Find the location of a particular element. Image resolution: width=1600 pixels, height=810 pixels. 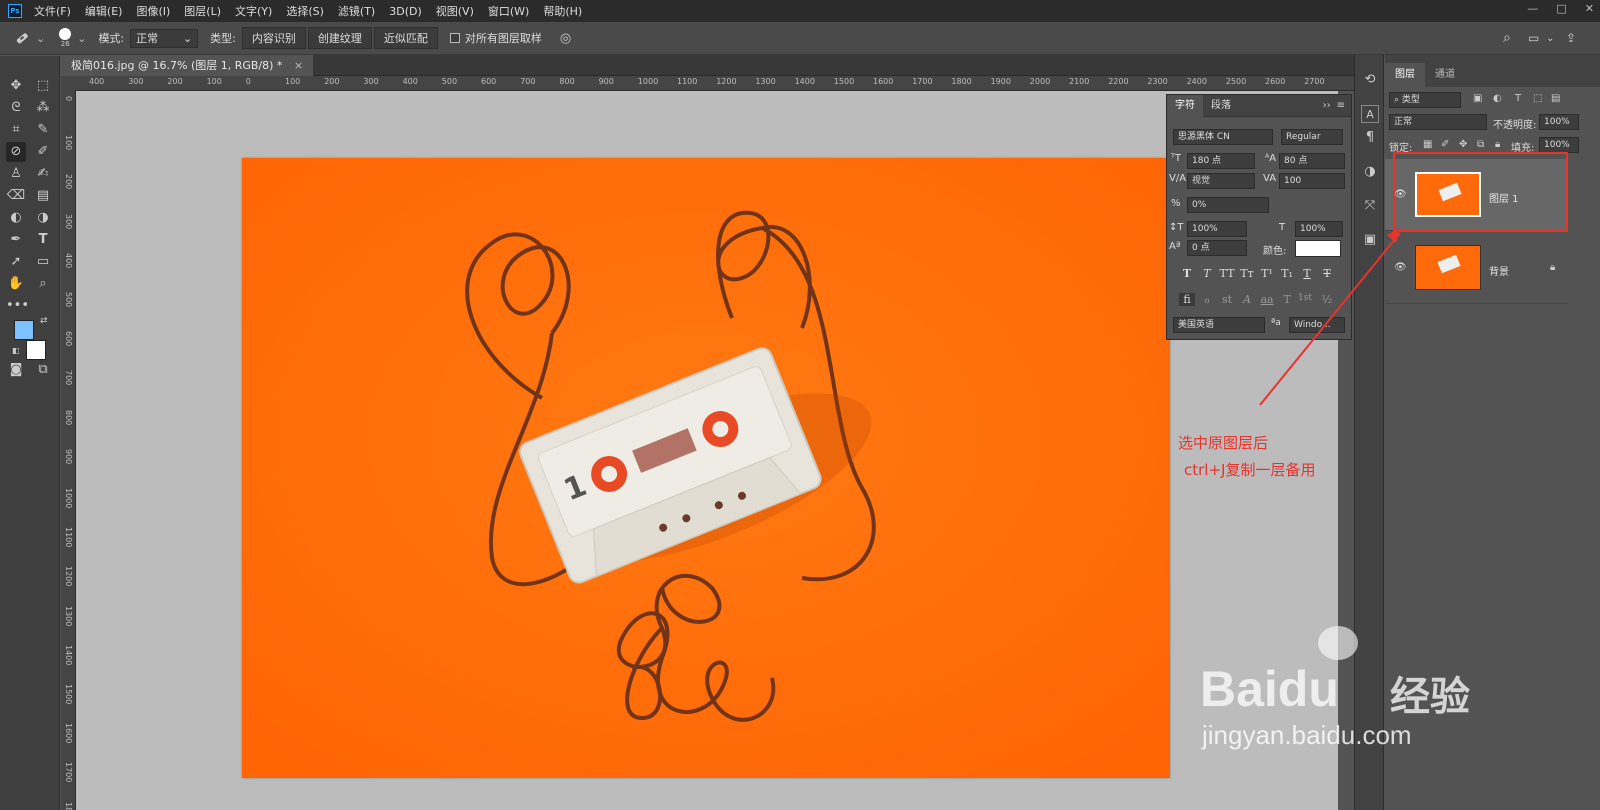

filter-shape-icon: ⬚ is located at coordinates (1537, 98).